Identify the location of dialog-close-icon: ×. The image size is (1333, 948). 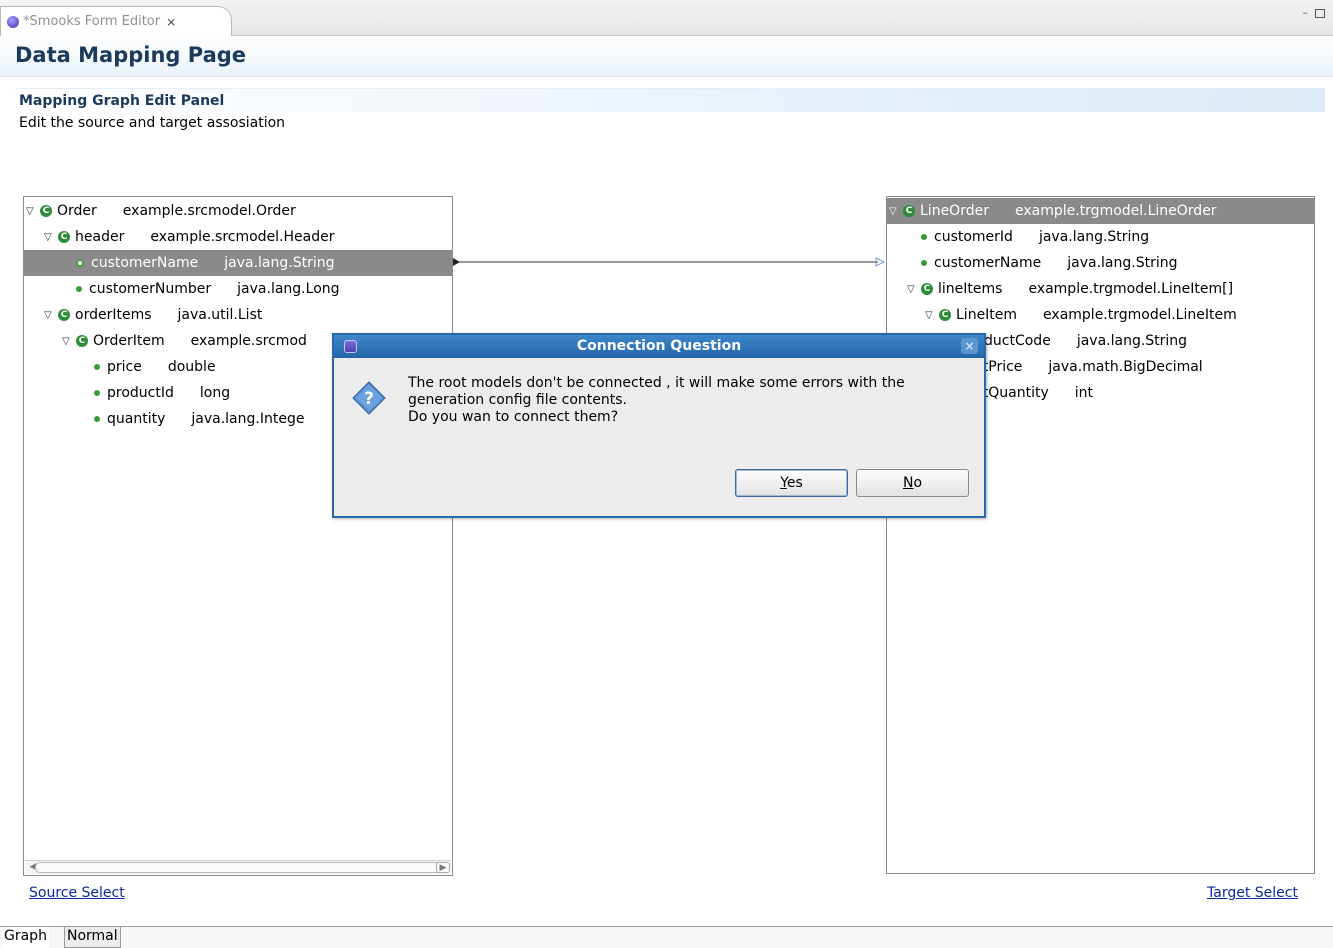
(969, 346).